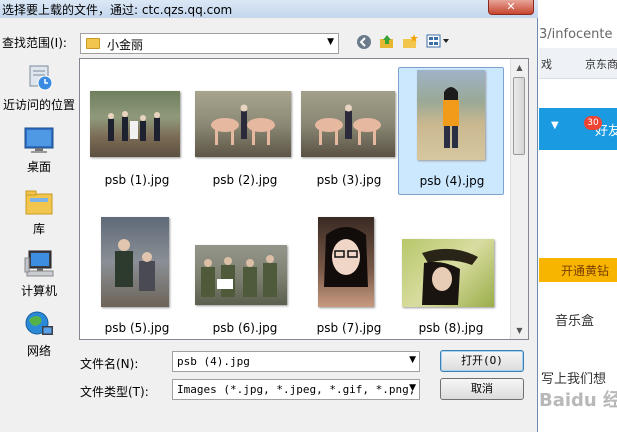  I want to click on yellow-diamond-banner: 开通黄钻, so click(578, 270).